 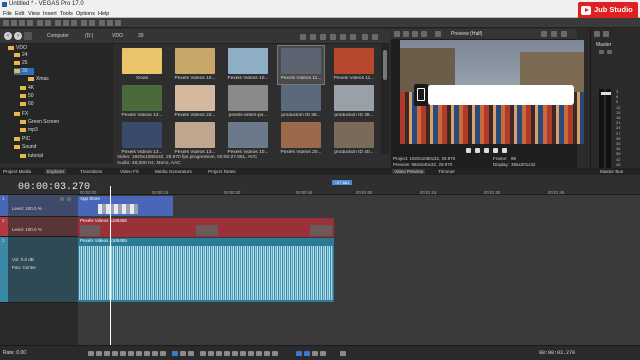 I want to click on preview-quality-icon, so click(x=438, y=34).